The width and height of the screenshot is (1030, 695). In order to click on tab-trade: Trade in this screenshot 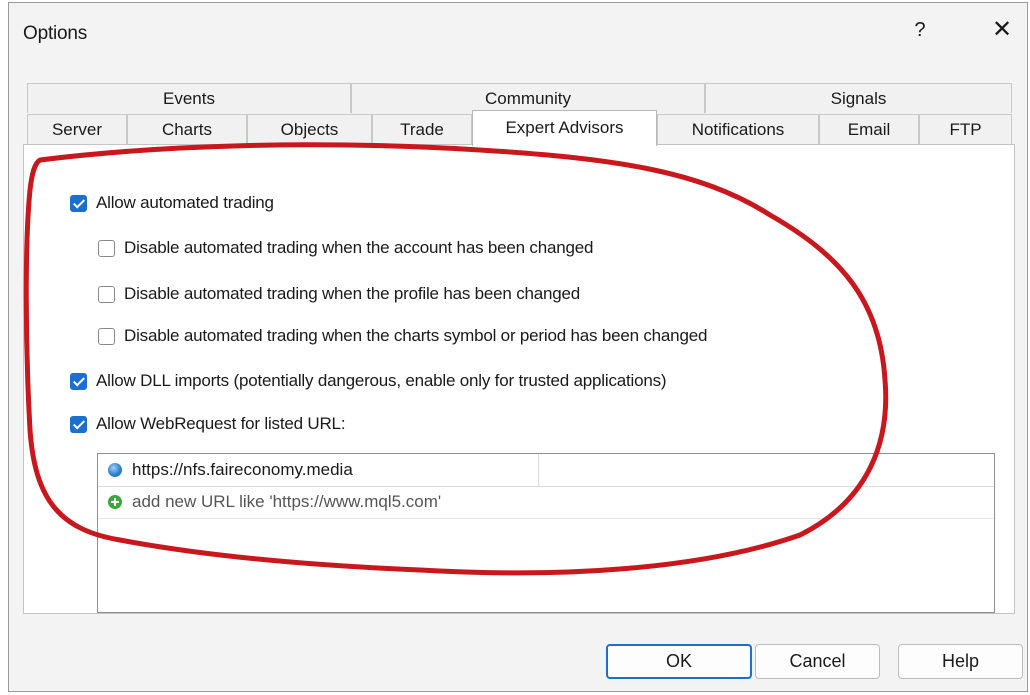, I will do `click(422, 129)`.